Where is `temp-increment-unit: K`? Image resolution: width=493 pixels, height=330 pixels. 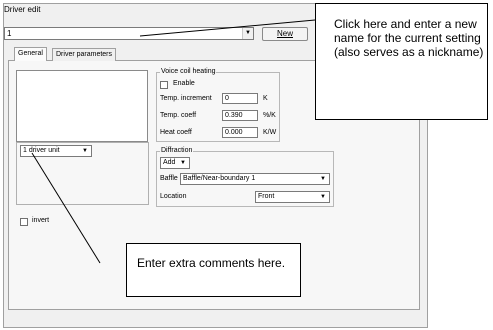 temp-increment-unit: K is located at coordinates (265, 98).